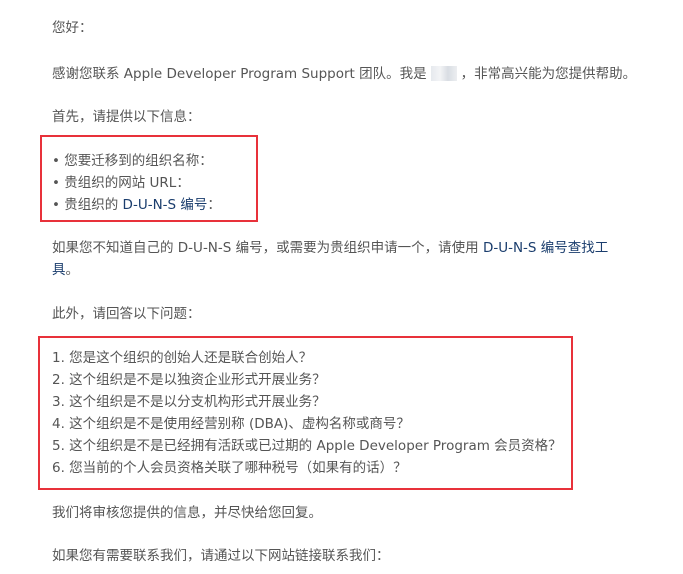 The height and width of the screenshot is (574, 683). What do you see at coordinates (443, 73) in the screenshot?
I see `redacted-agent-name` at bounding box center [443, 73].